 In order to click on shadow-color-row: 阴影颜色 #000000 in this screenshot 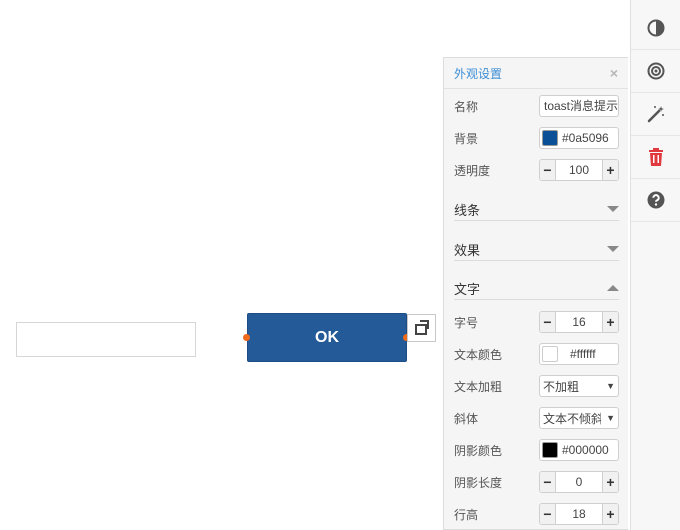, I will do `click(536, 450)`.